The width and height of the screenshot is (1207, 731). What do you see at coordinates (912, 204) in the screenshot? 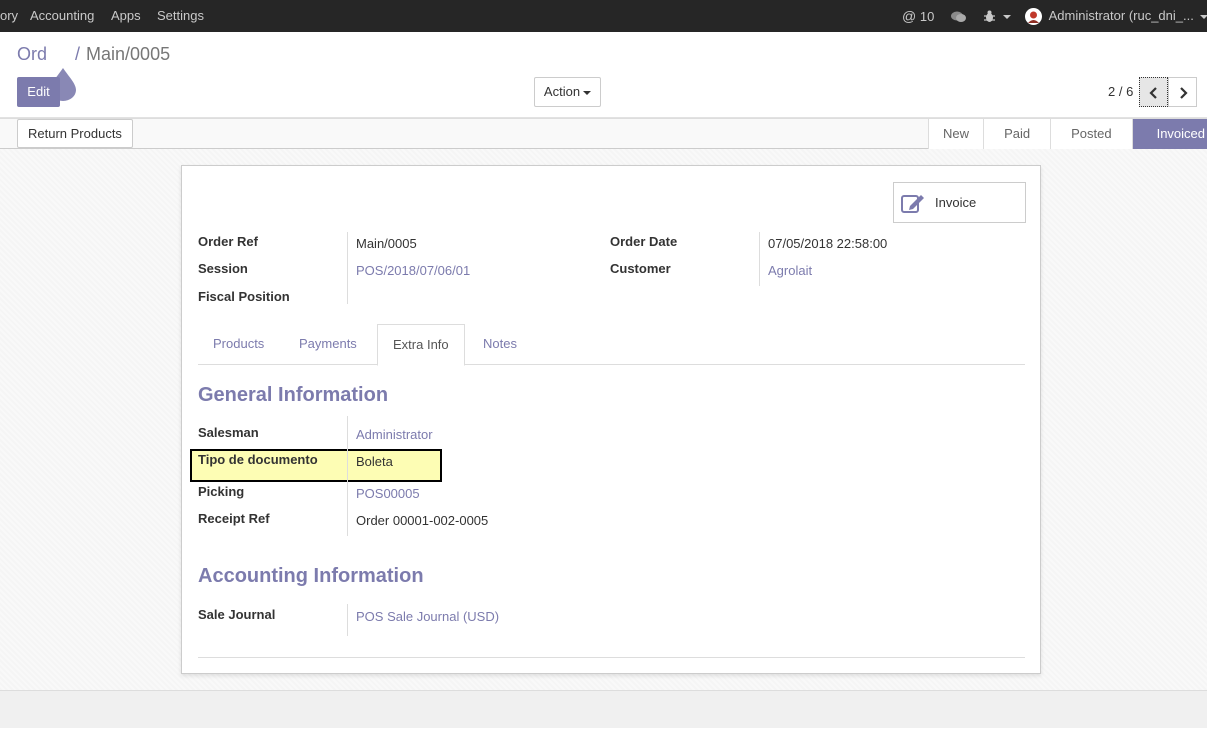
I see `edit-pencil-icon` at bounding box center [912, 204].